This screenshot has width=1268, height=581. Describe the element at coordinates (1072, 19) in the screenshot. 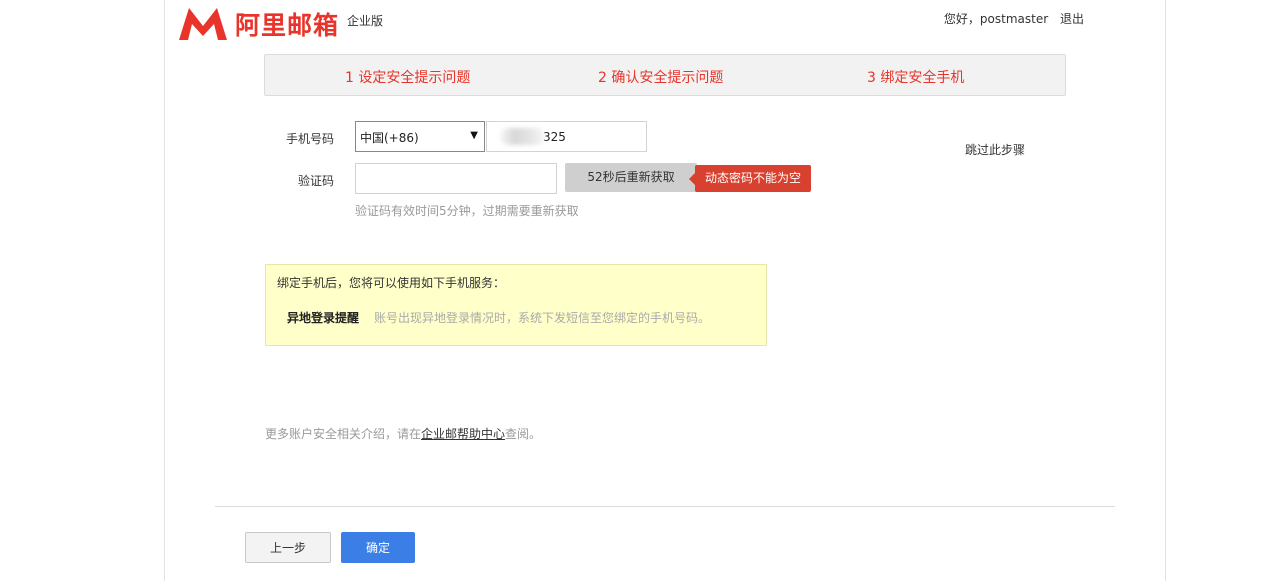

I see `logout-link: 退出` at that location.